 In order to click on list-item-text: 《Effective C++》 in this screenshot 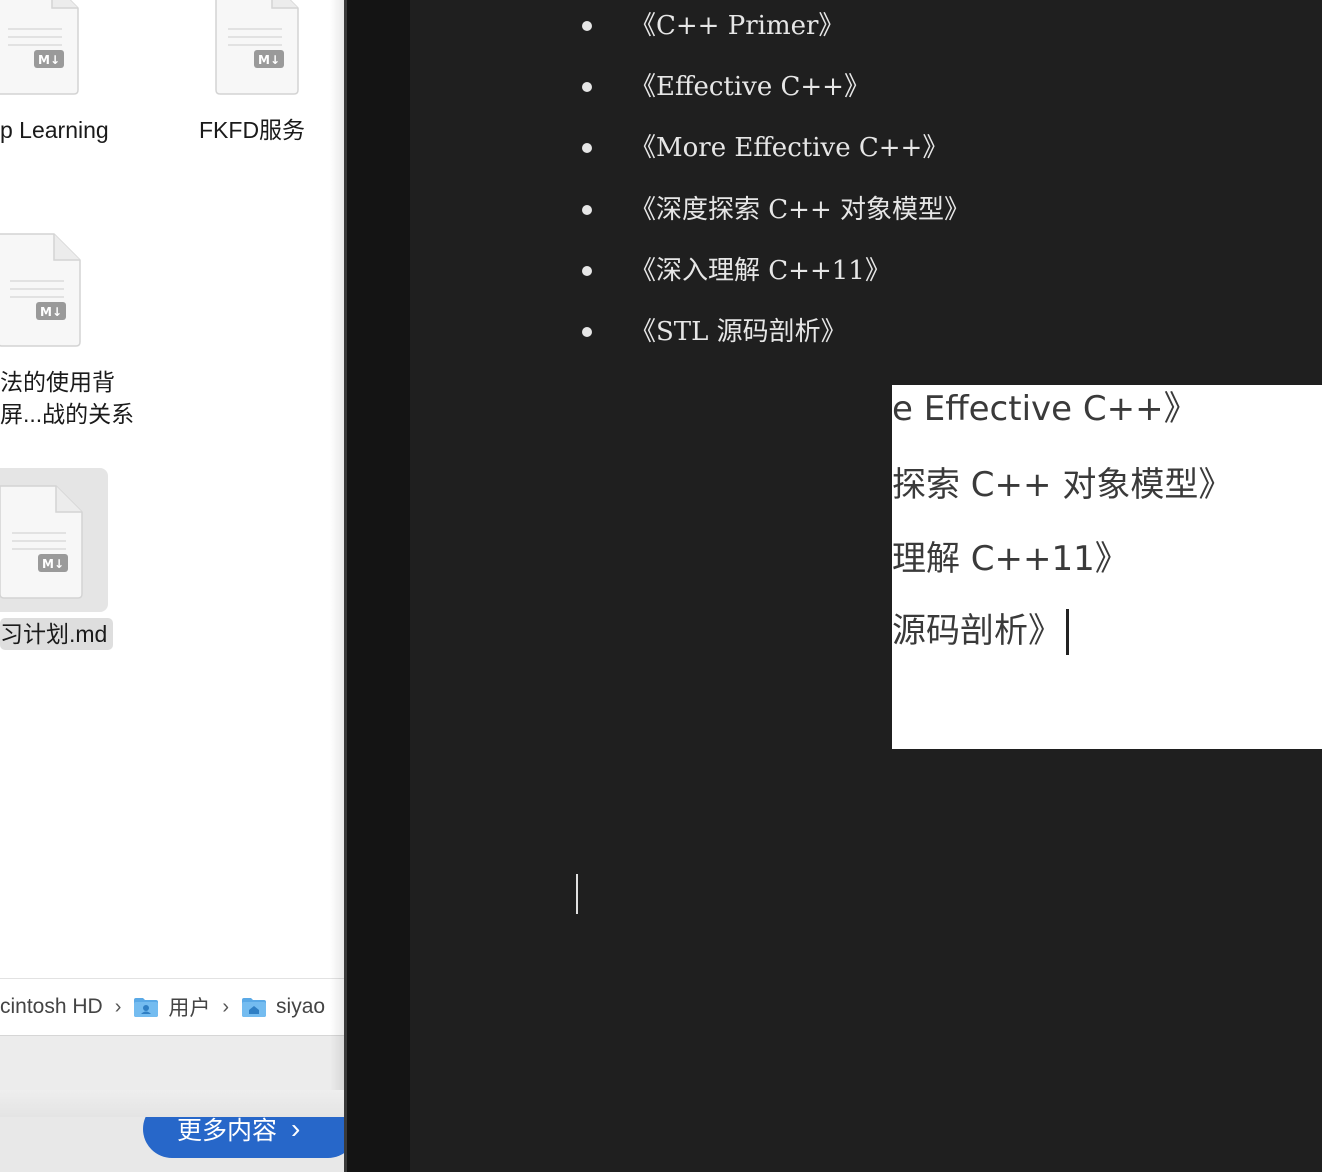, I will do `click(750, 87)`.